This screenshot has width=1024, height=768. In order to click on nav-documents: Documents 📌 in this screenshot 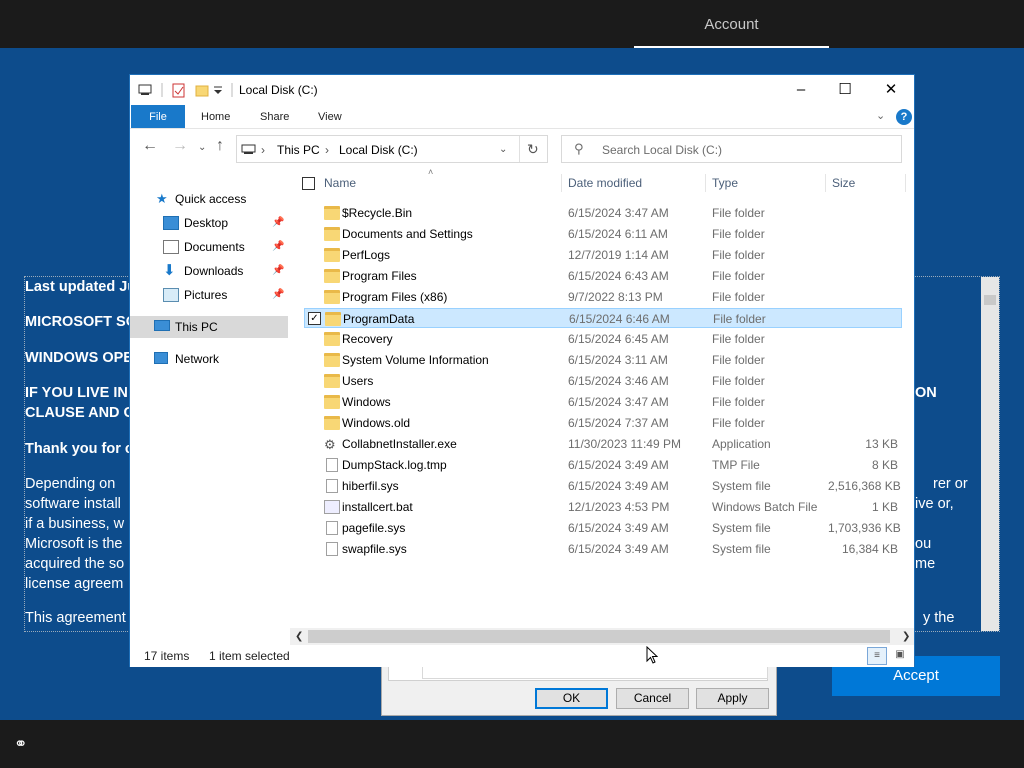, I will do `click(209, 247)`.